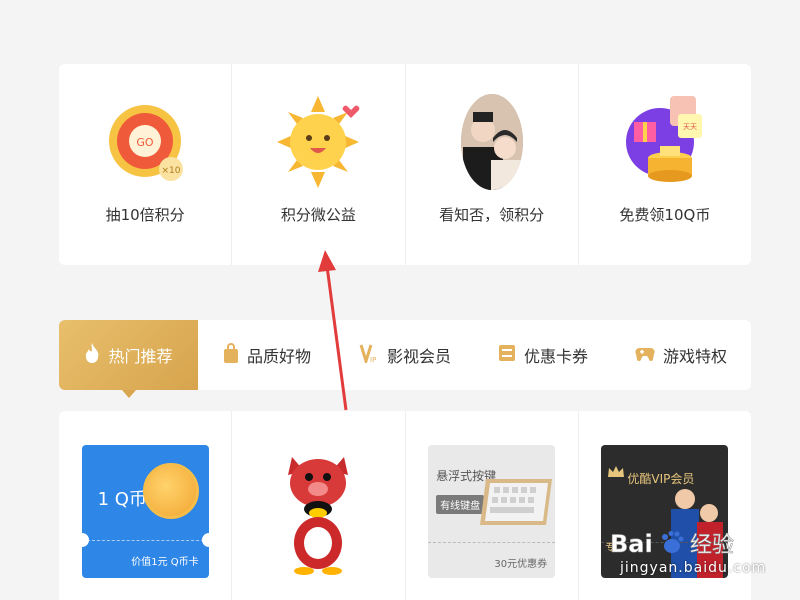  Describe the element at coordinates (693, 568) in the screenshot. I see `watermark-url: jingyan.baidu.com` at that location.